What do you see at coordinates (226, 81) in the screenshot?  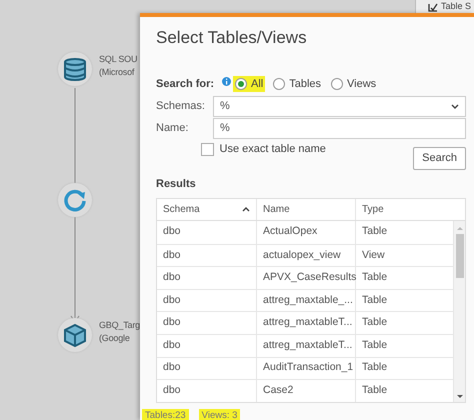 I see `info-icon` at bounding box center [226, 81].